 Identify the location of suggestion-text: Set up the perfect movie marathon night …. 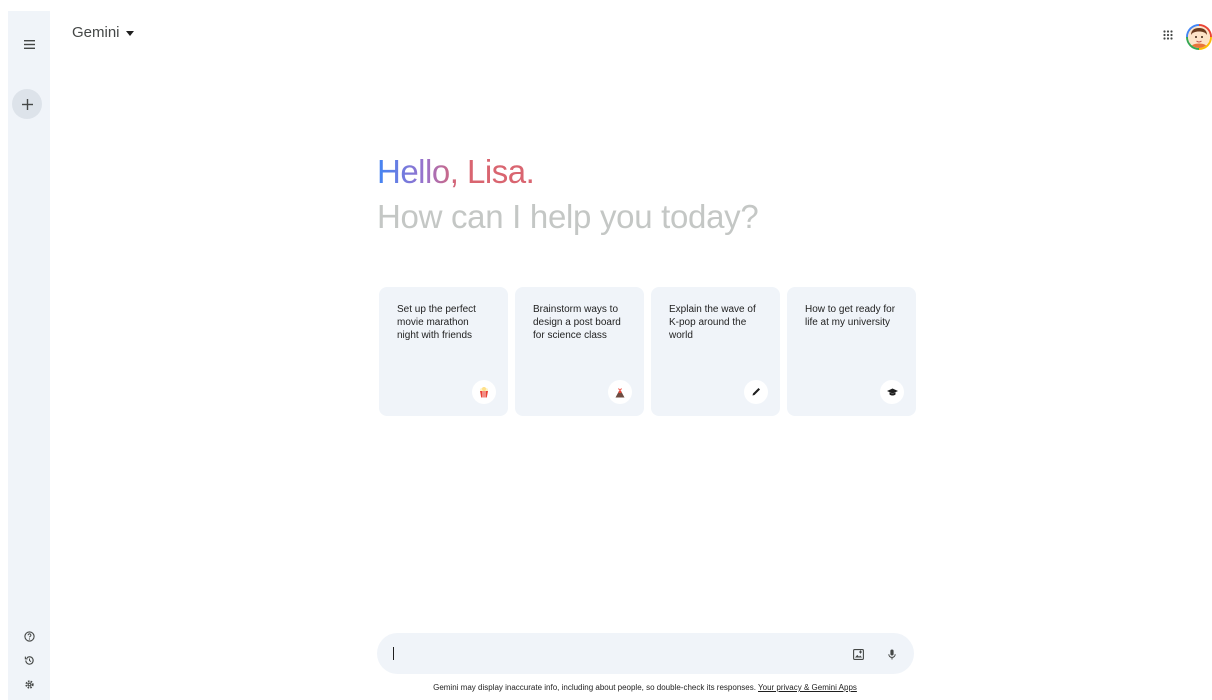
(436, 322).